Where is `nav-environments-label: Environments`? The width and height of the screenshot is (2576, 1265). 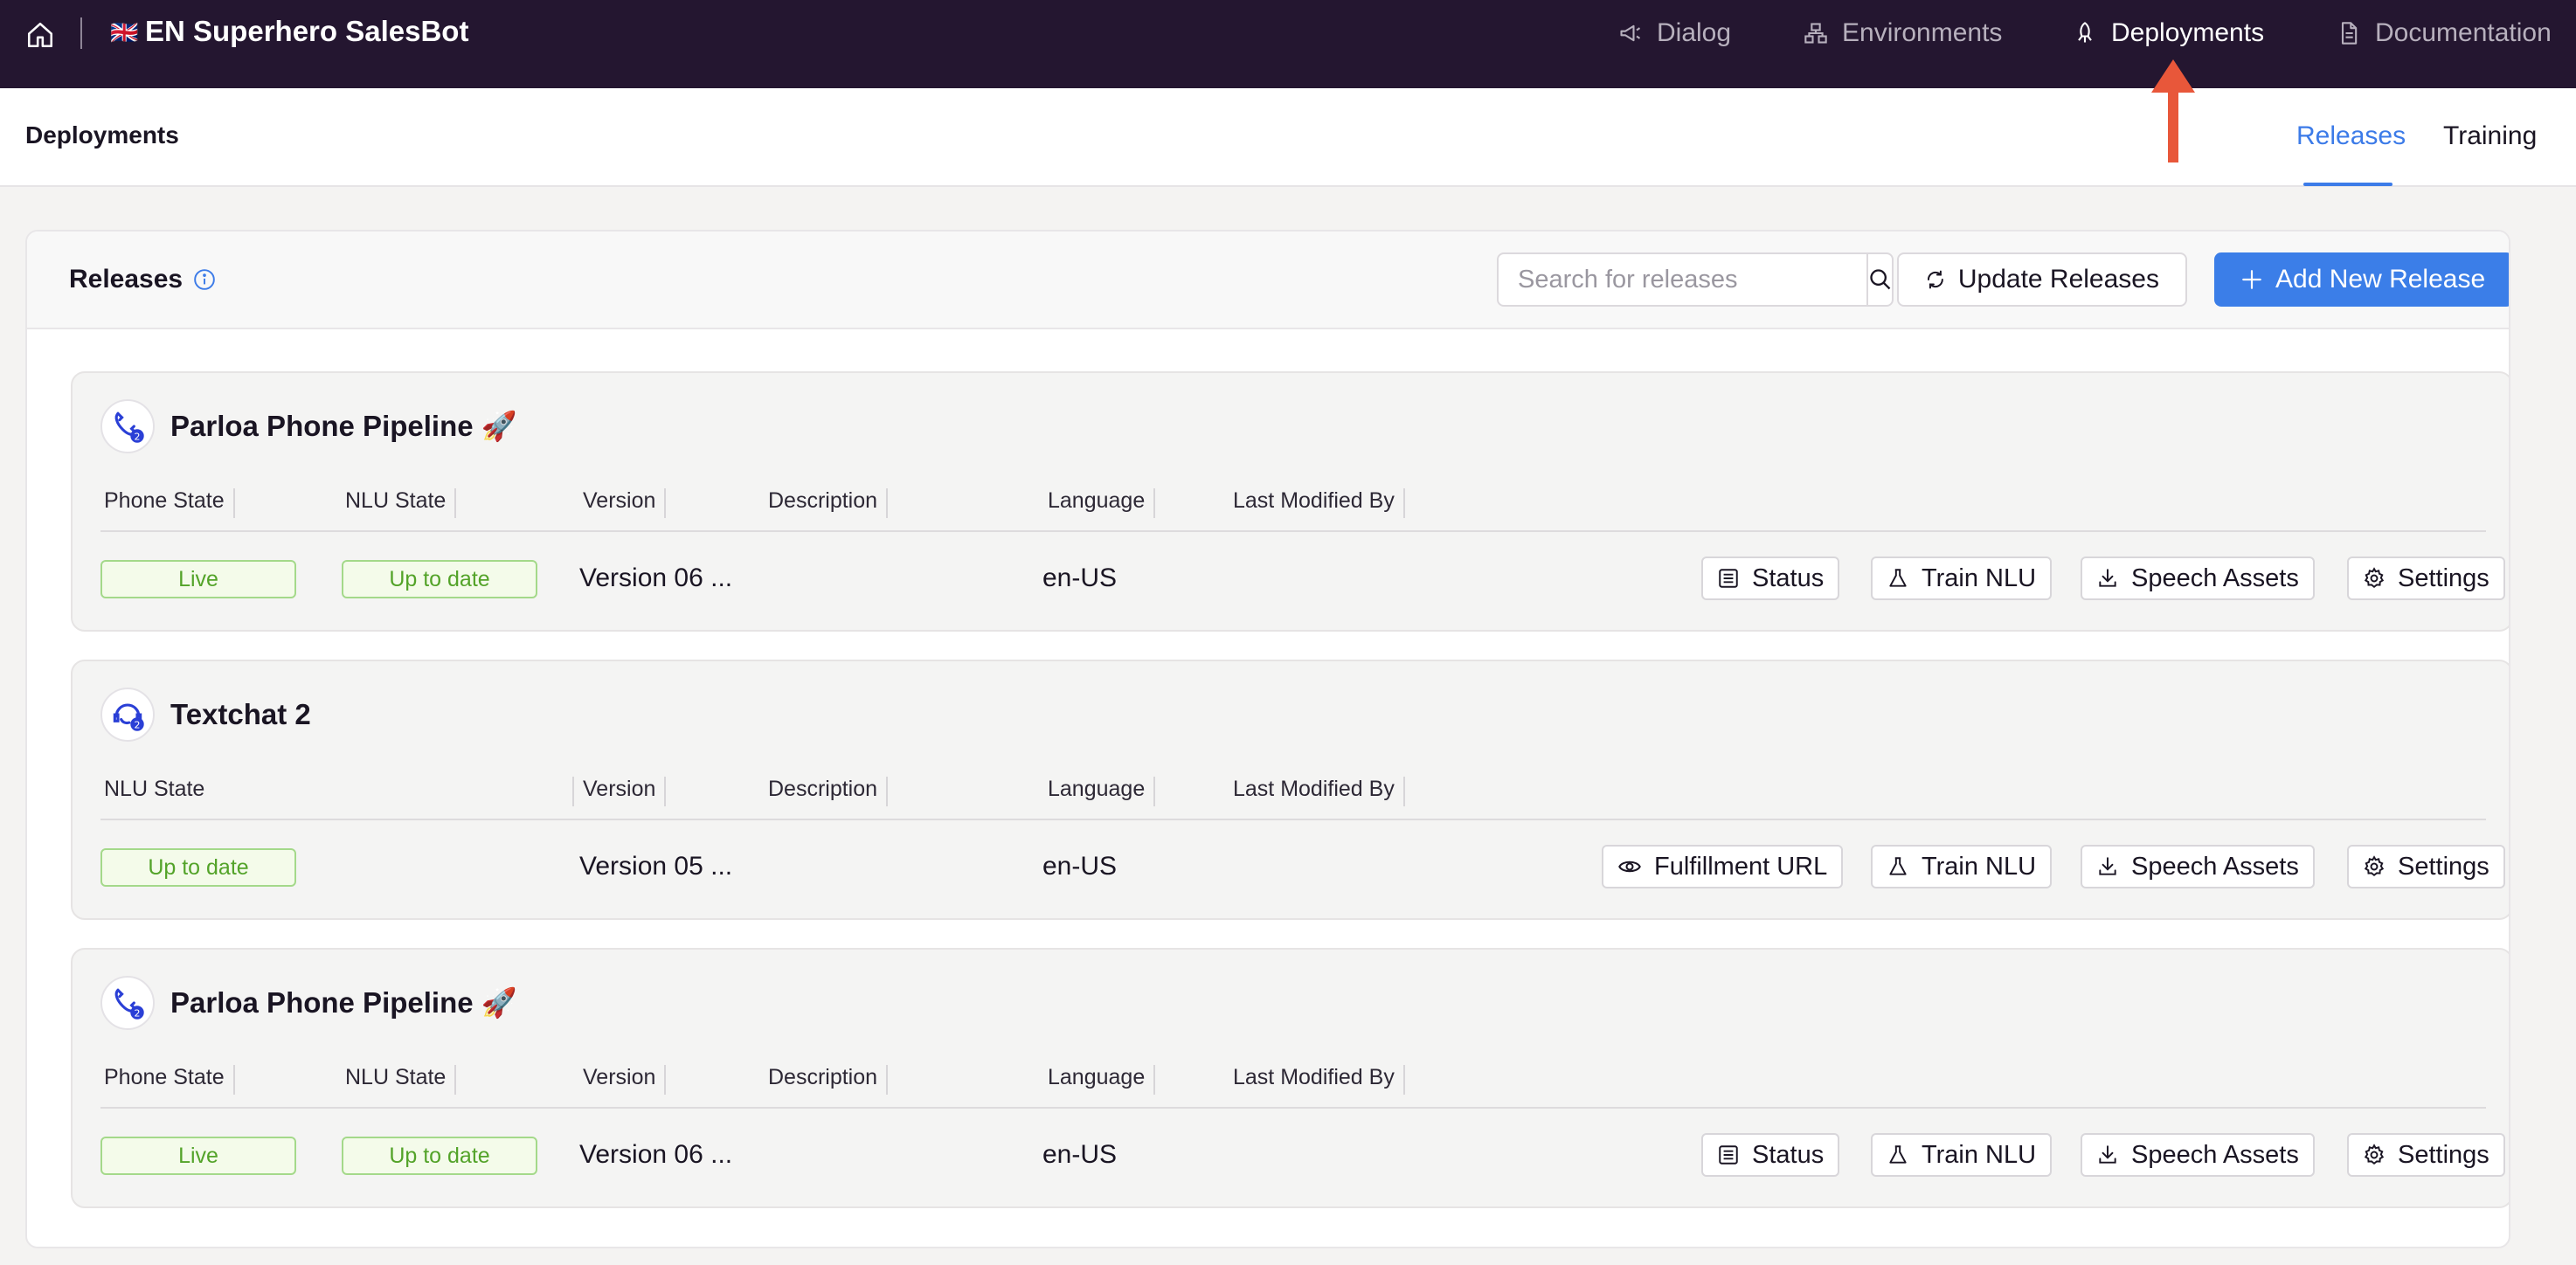
nav-environments-label: Environments is located at coordinates (1922, 32).